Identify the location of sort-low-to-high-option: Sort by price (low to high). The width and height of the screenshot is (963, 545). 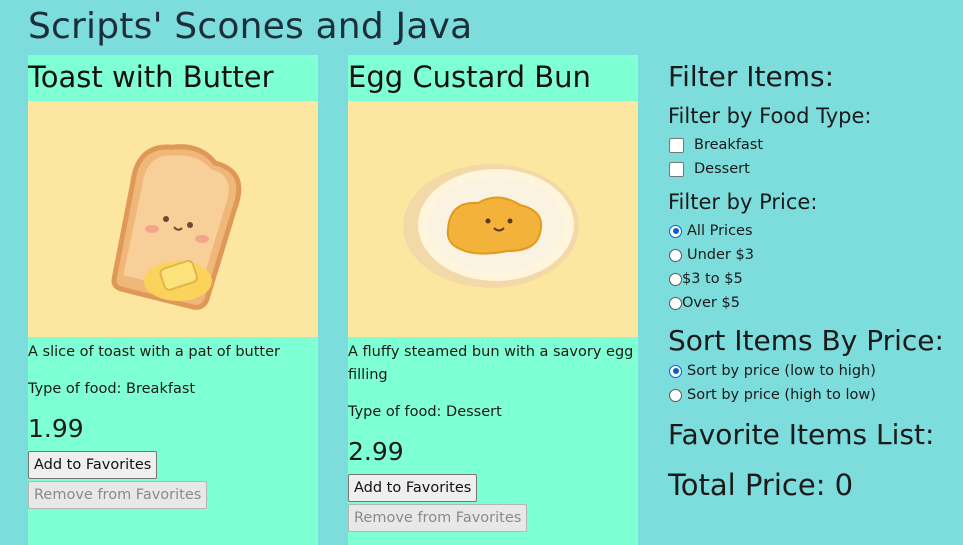
(815, 371).